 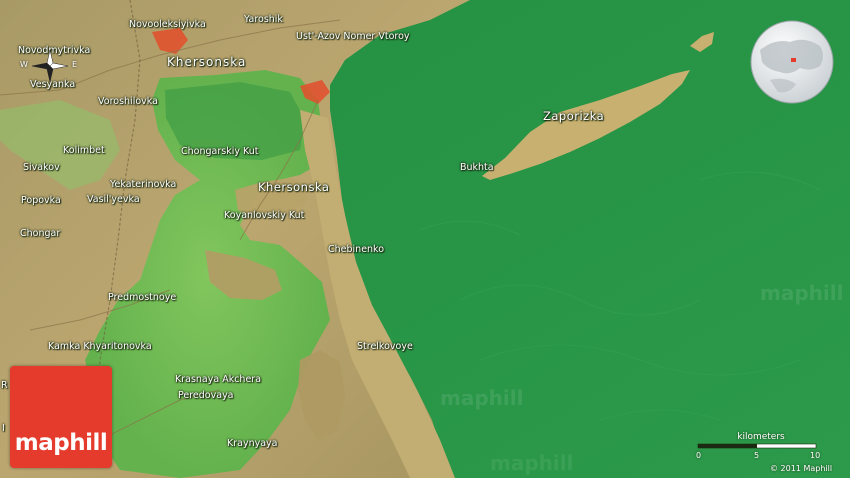 I want to click on globe-locator, so click(x=792, y=62).